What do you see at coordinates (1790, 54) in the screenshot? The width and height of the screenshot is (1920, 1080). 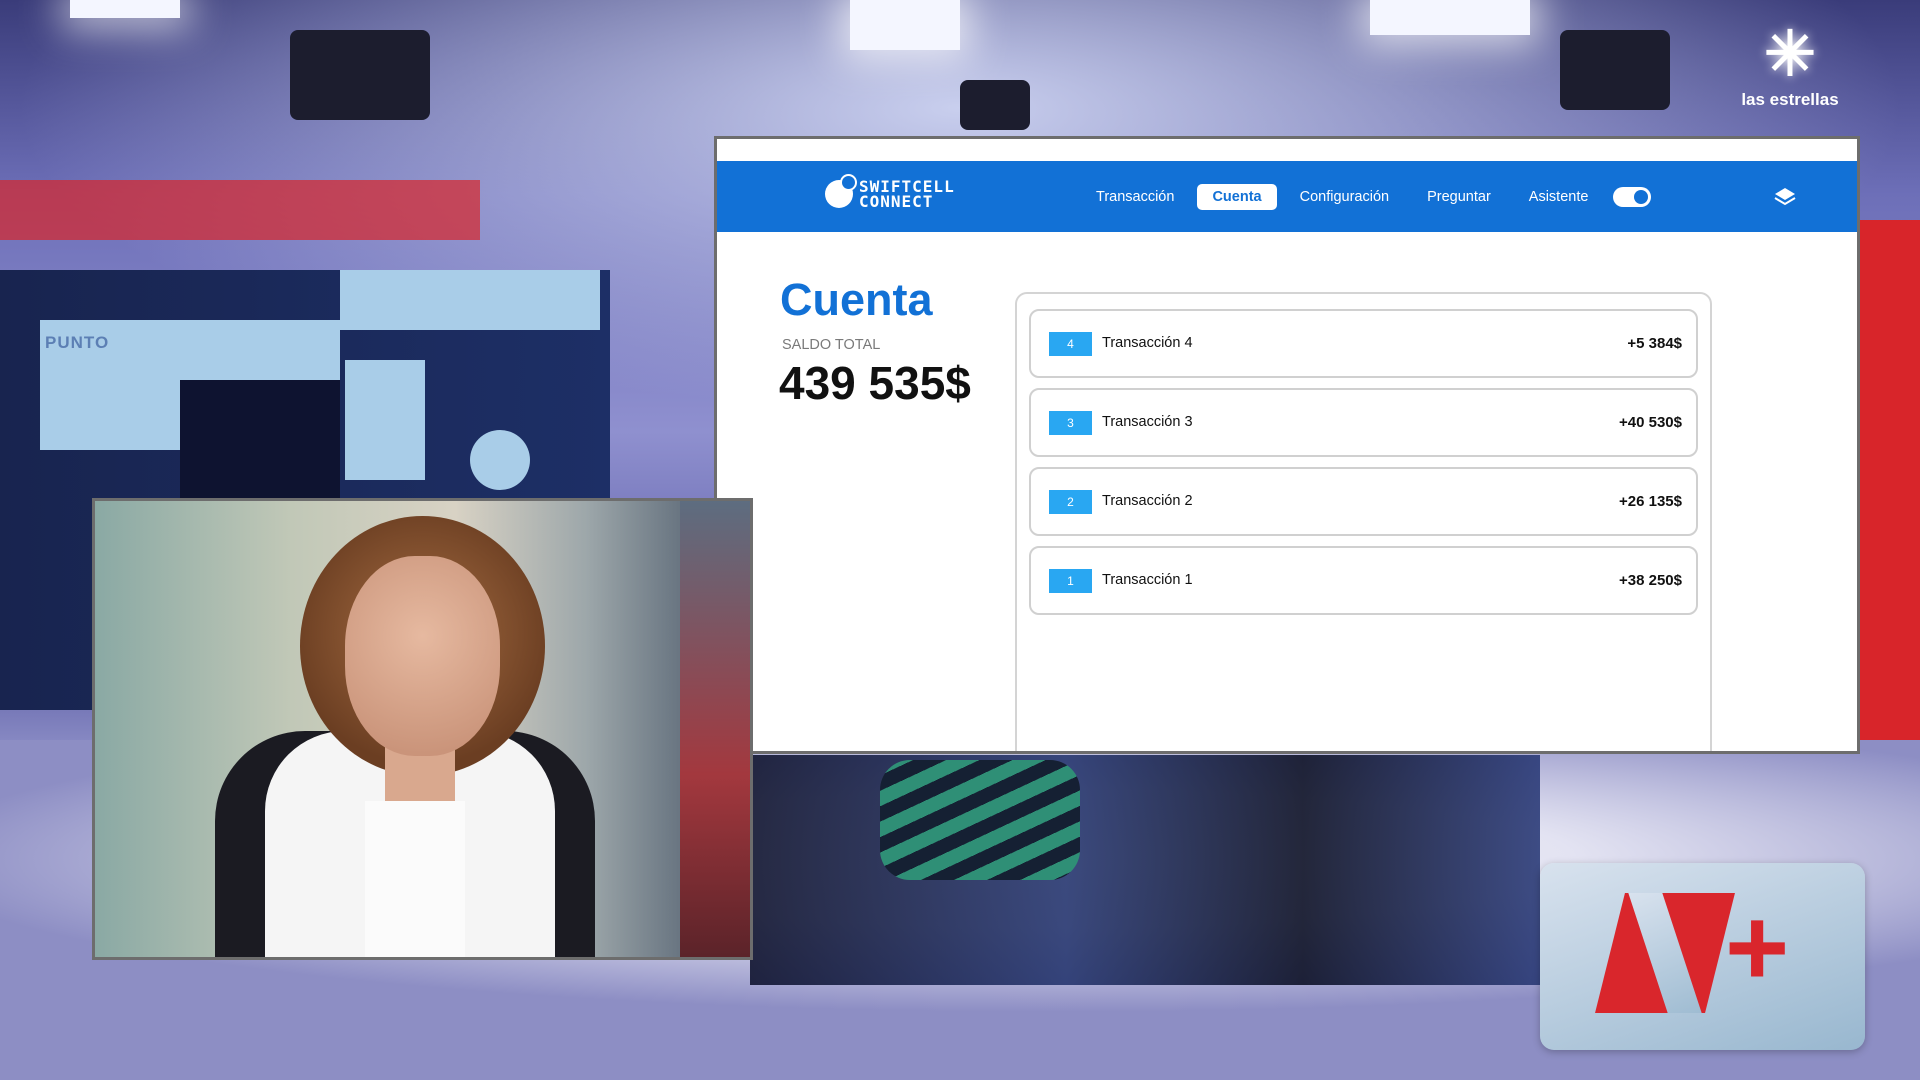 I see `star-icon: ✳` at bounding box center [1790, 54].